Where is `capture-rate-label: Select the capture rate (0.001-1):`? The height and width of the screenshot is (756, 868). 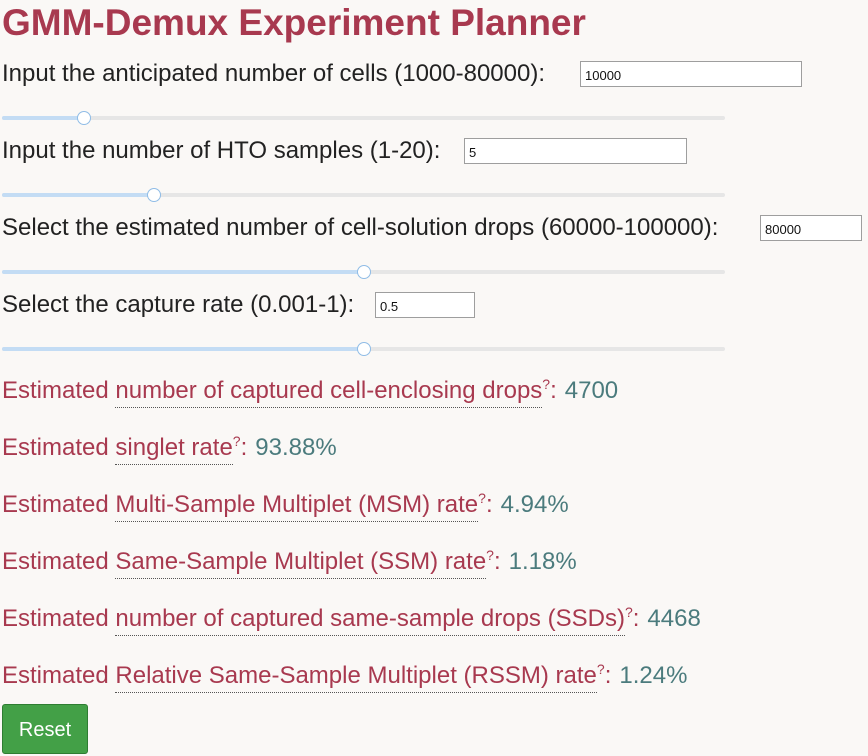 capture-rate-label: Select the capture rate (0.001-1): is located at coordinates (178, 304).